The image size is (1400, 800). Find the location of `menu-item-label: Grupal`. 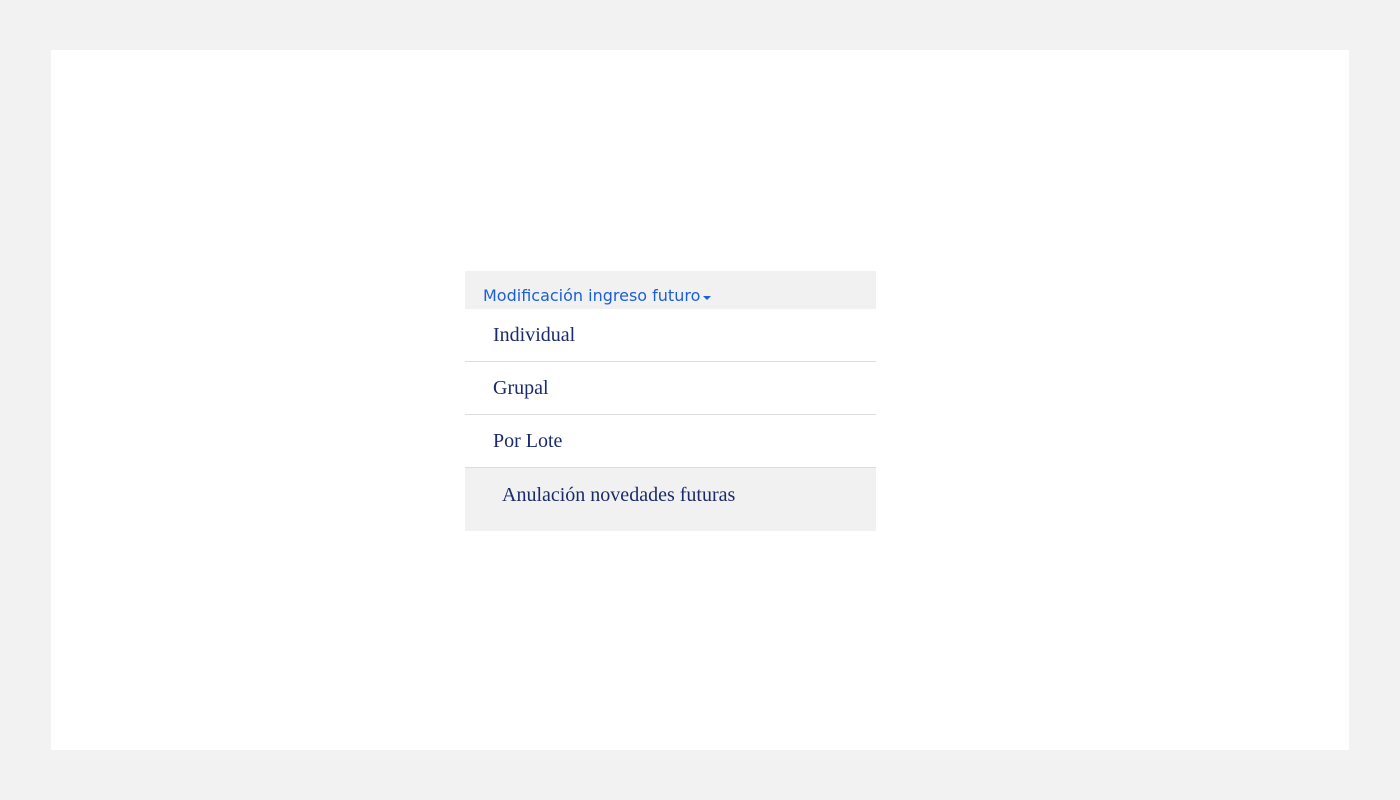

menu-item-label: Grupal is located at coordinates (521, 387).